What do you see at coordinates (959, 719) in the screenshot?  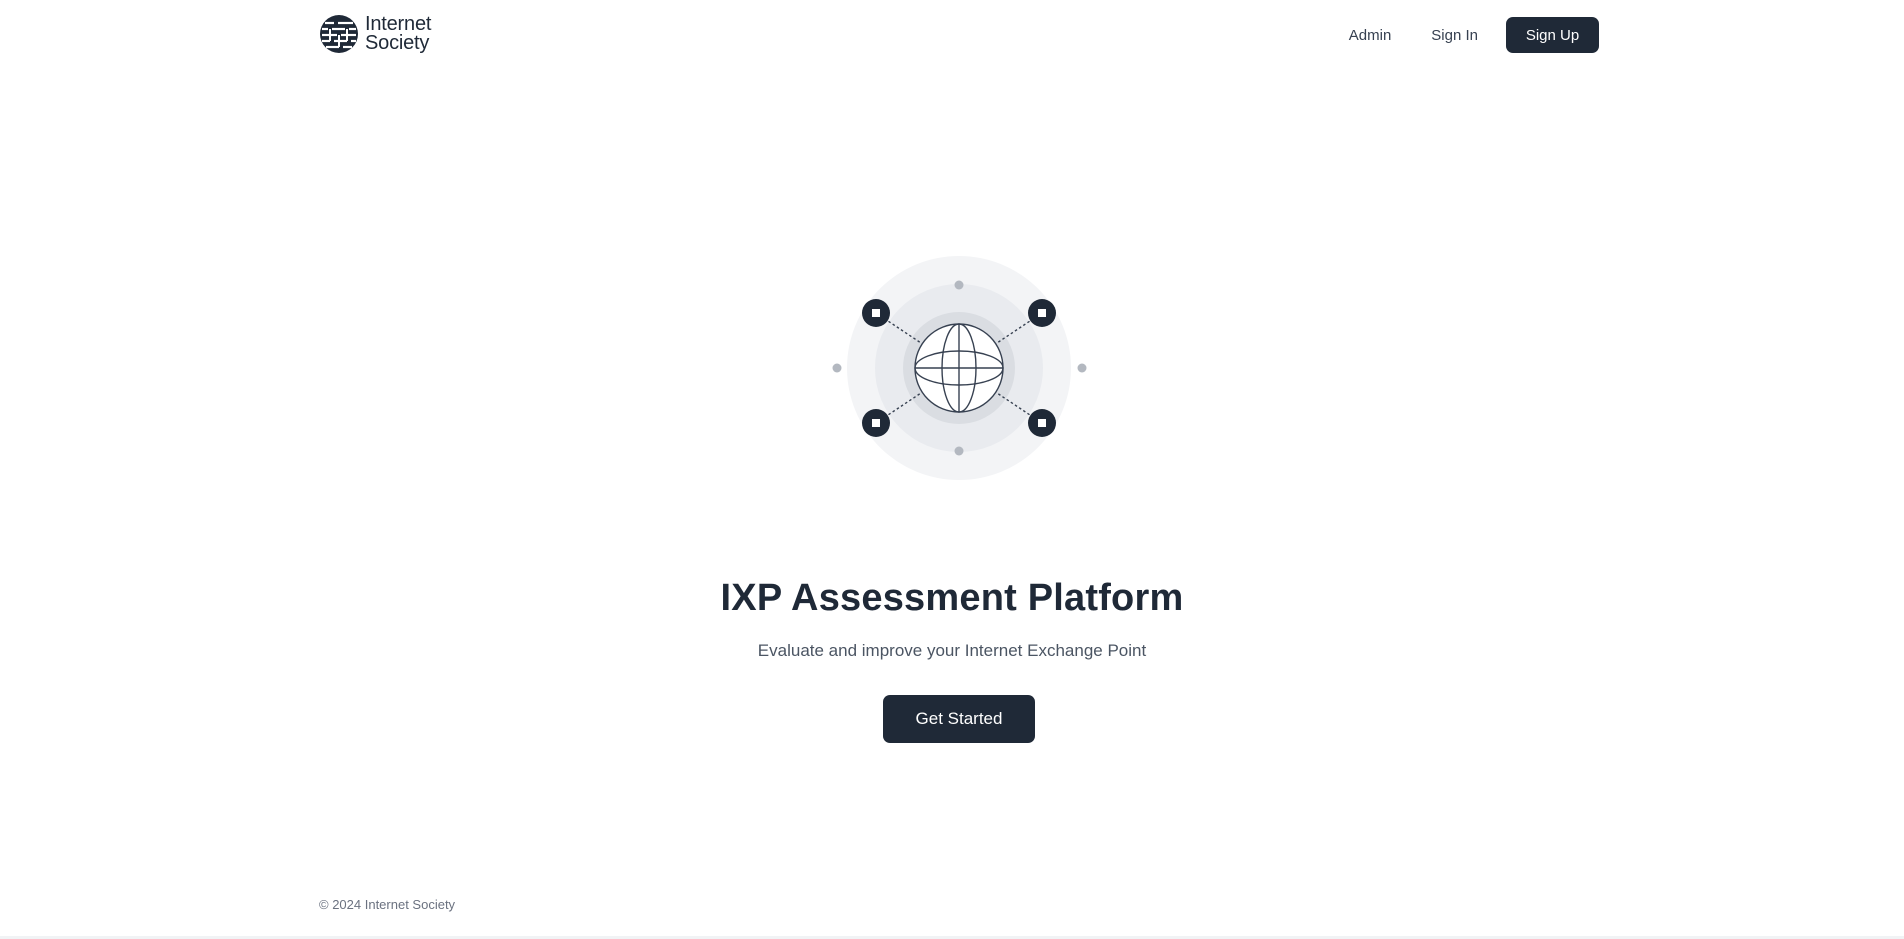 I see `get-started-button: Get Started` at bounding box center [959, 719].